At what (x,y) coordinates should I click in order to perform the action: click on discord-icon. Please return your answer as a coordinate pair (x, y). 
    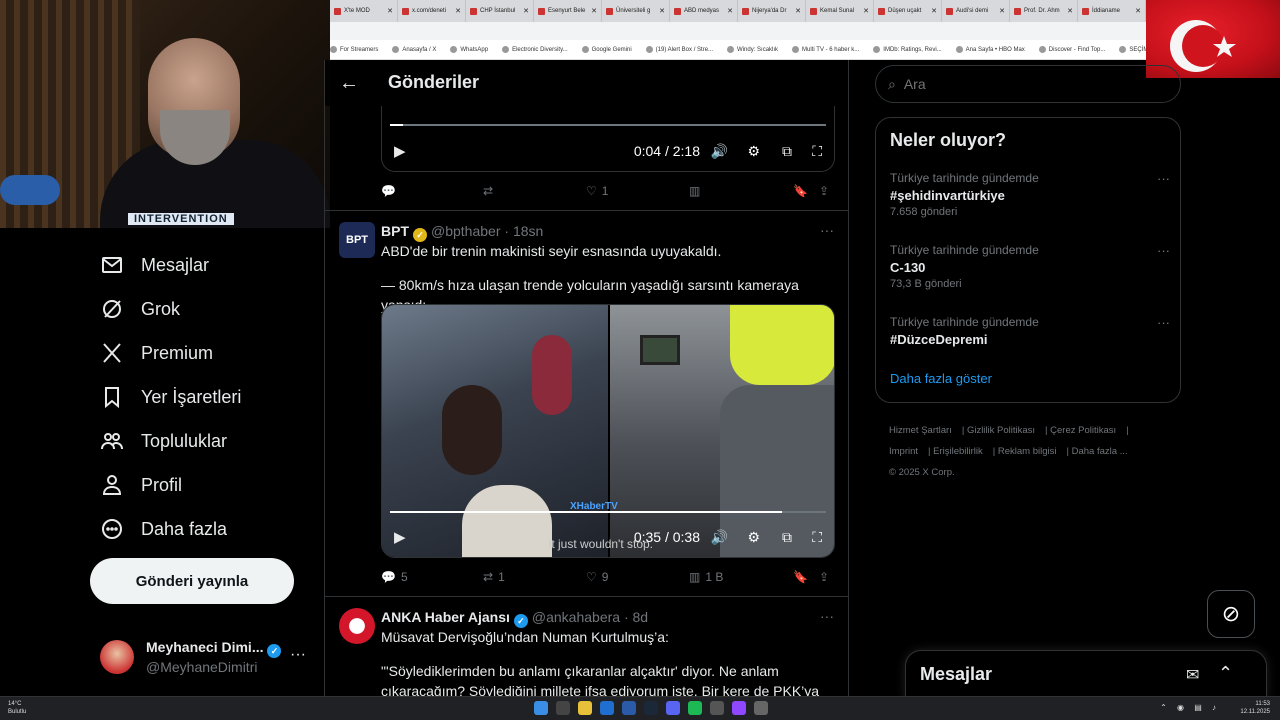
    Looking at the image, I should click on (673, 708).